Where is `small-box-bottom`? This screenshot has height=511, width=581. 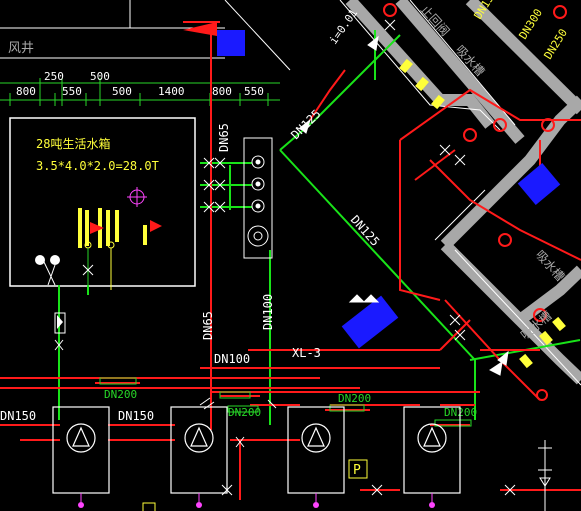
small-box-bottom is located at coordinates (149, 506).